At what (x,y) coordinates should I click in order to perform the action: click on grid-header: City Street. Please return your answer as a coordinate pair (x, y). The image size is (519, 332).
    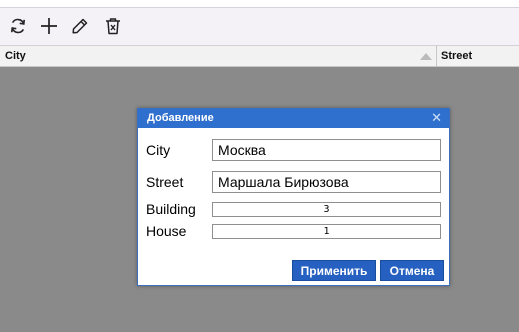
    Looking at the image, I should click on (259, 56).